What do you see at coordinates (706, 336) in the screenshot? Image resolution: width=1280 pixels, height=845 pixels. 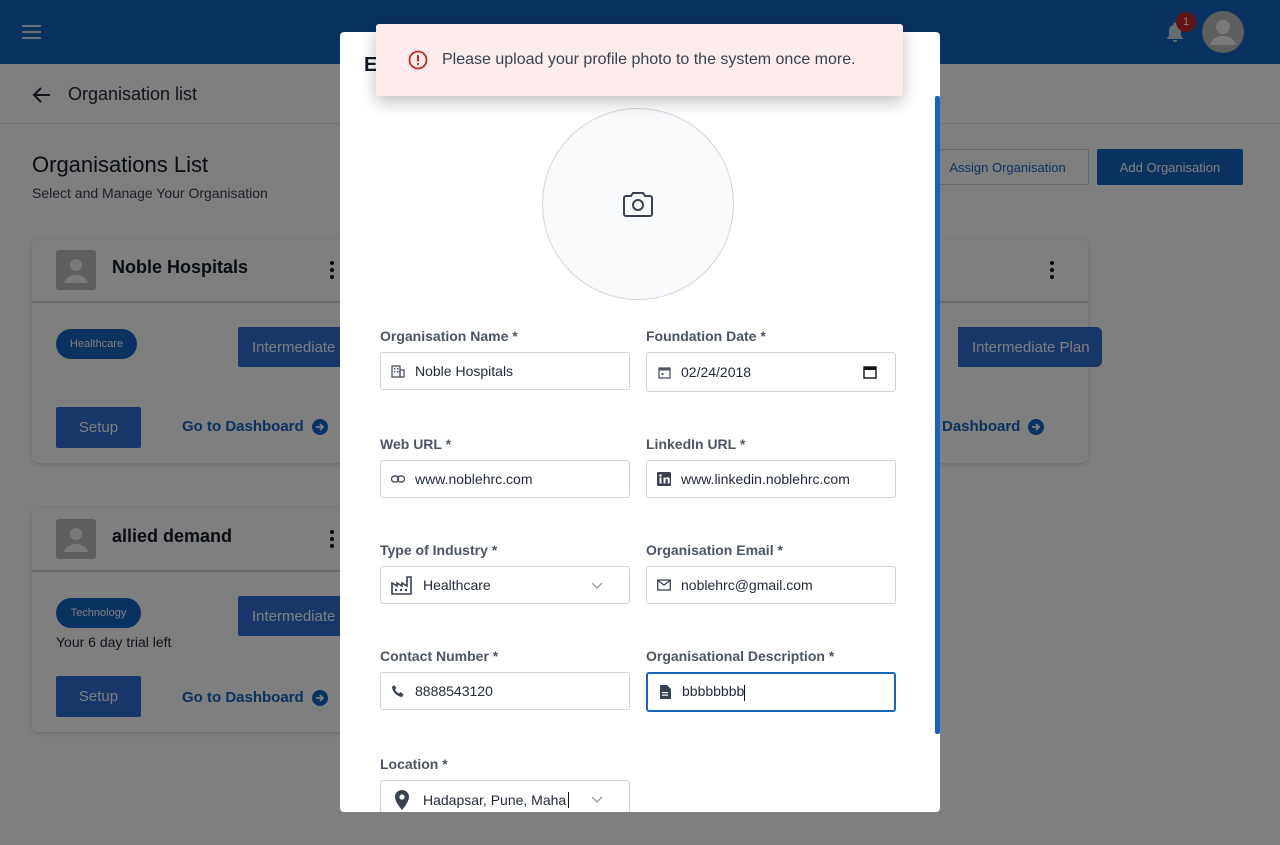 I see `foundation-date-label: Foundation Date *` at bounding box center [706, 336].